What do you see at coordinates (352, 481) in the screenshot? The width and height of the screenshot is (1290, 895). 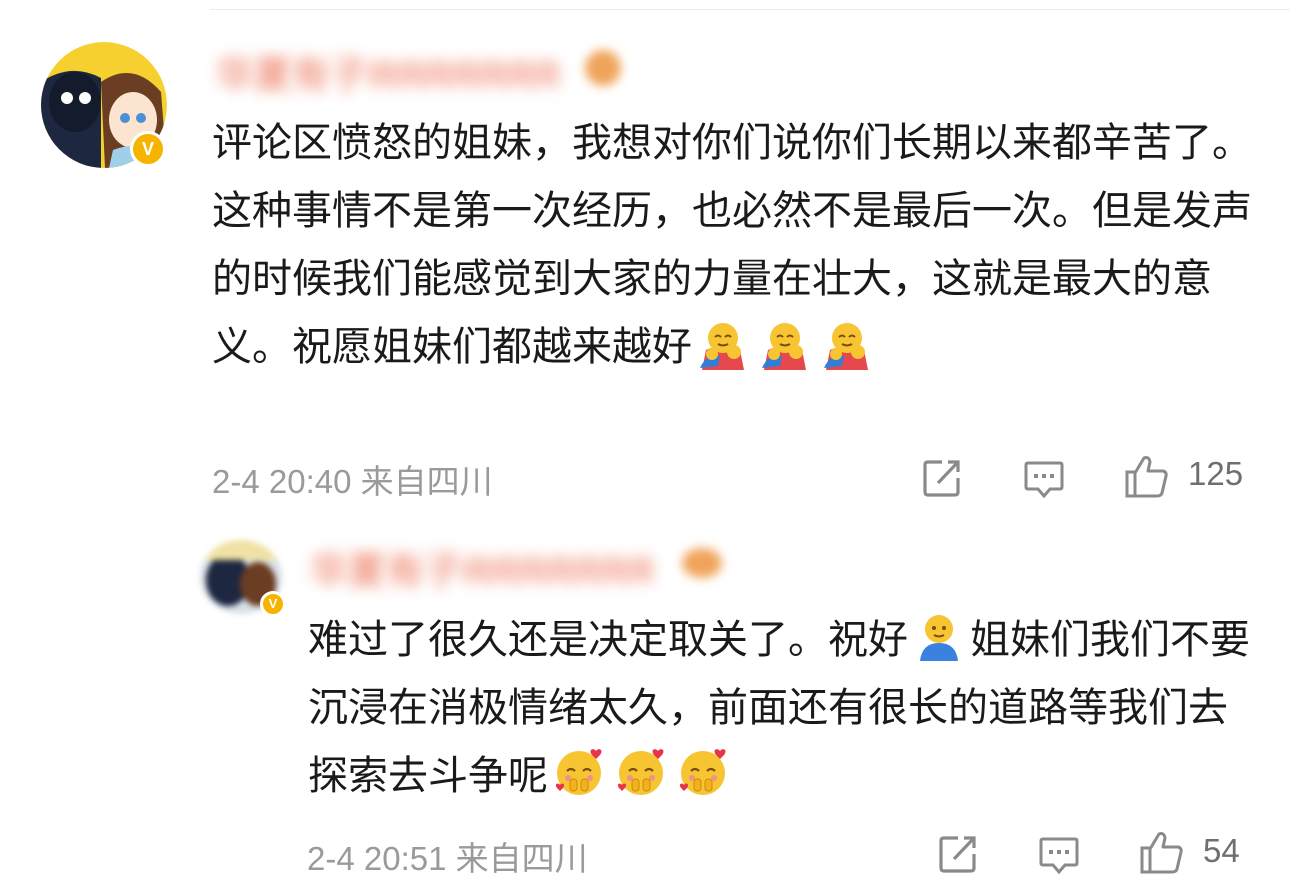 I see `comment-timestamp: 2-4 20:40 来自四川` at bounding box center [352, 481].